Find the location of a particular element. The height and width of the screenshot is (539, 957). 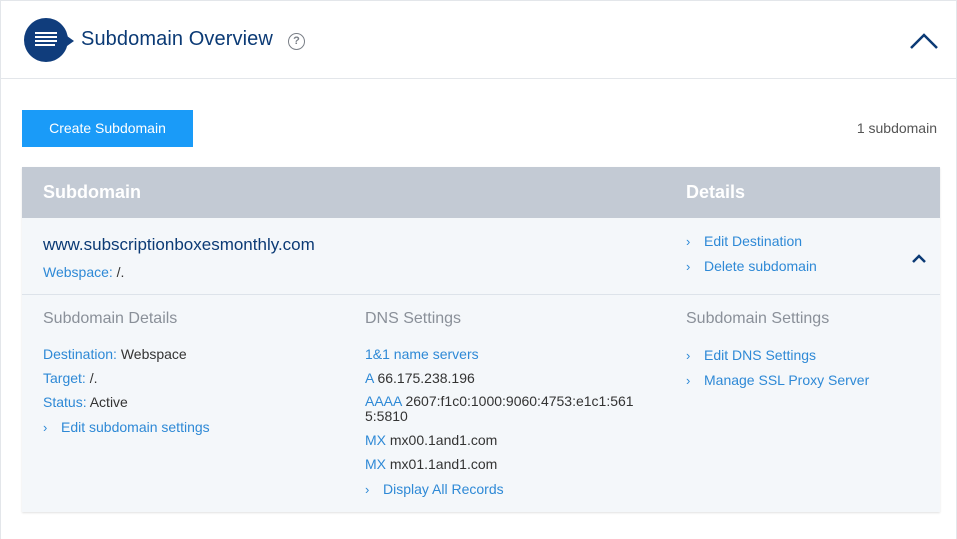

status-info: Status: Active is located at coordinates (85, 402).